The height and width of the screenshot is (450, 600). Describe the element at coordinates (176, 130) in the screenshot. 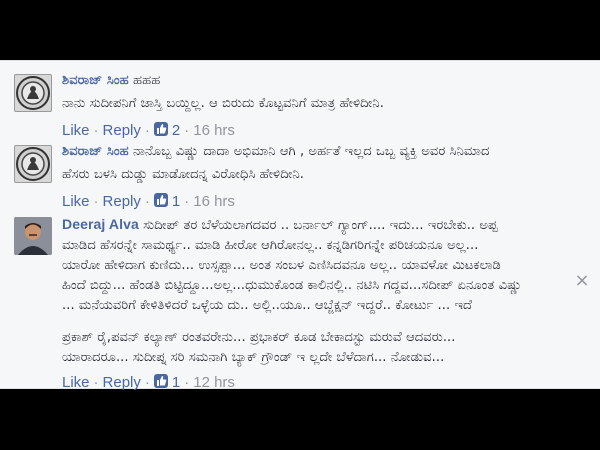

I see `reaction-count: 2` at that location.